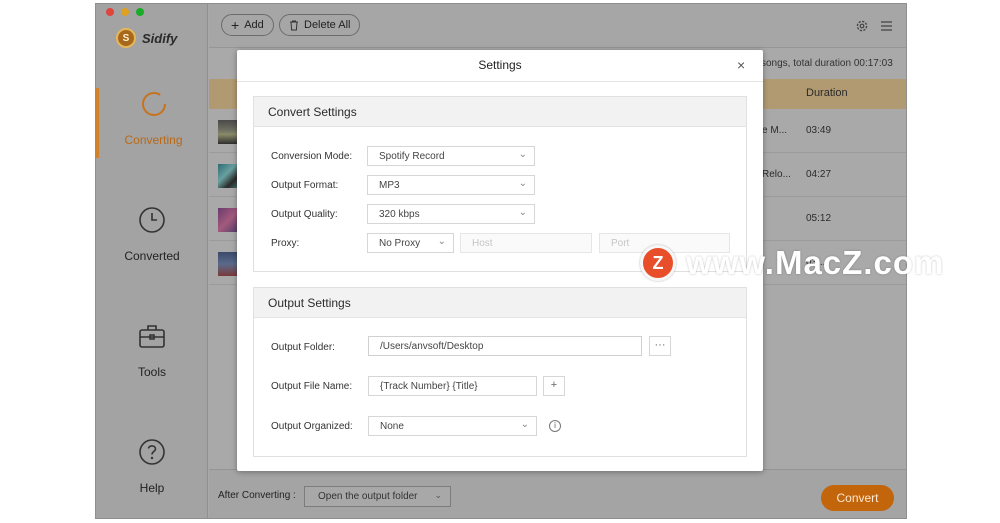 The height and width of the screenshot is (523, 1000). I want to click on plus-icon: +, so click(235, 25).